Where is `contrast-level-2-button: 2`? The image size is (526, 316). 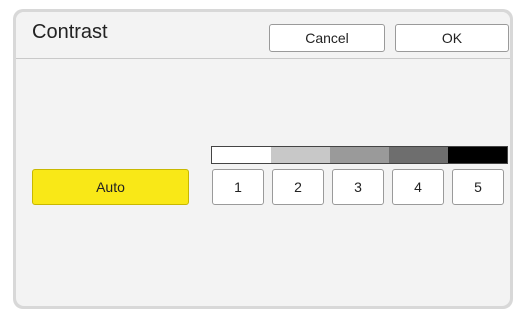
contrast-level-2-button: 2 is located at coordinates (298, 187).